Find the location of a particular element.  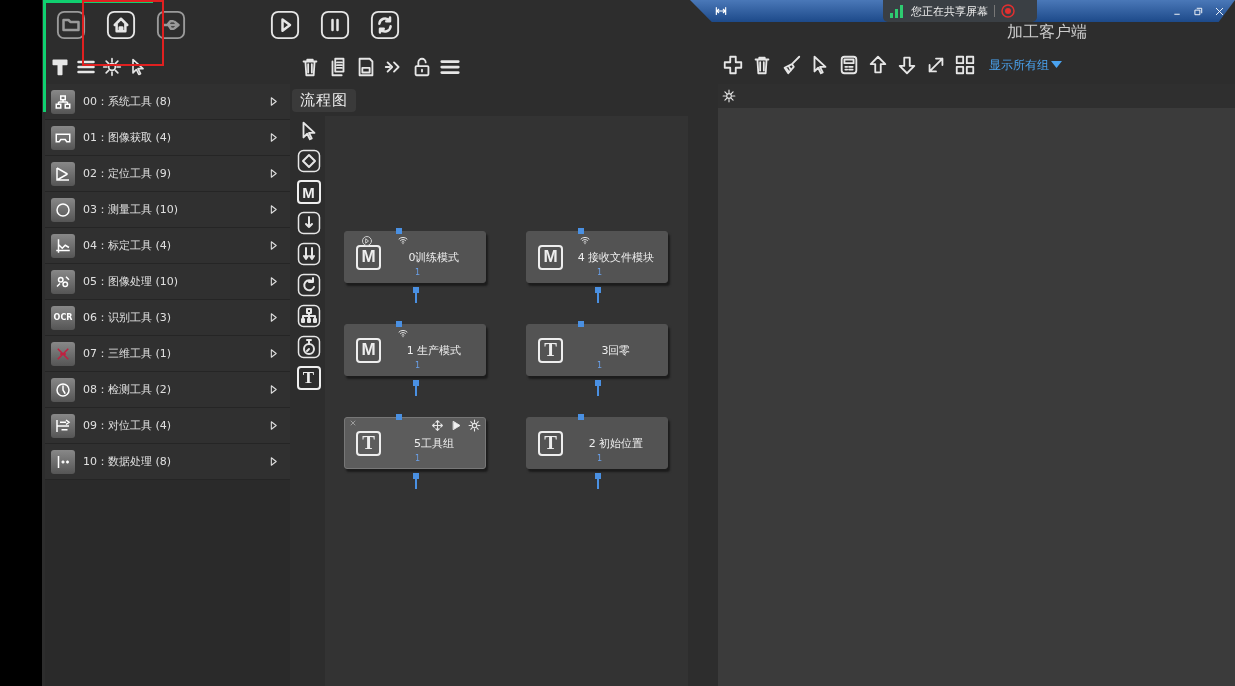

usb-icon is located at coordinates (171, 25).